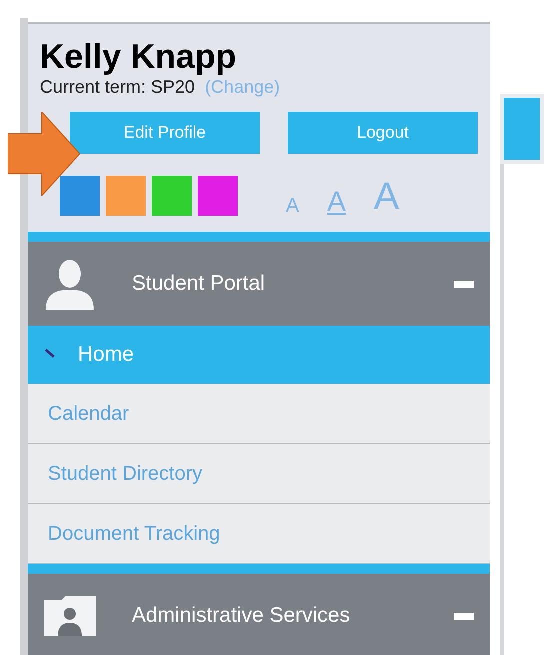  What do you see at coordinates (242, 616) in the screenshot?
I see `section-title: Administrative Services` at bounding box center [242, 616].